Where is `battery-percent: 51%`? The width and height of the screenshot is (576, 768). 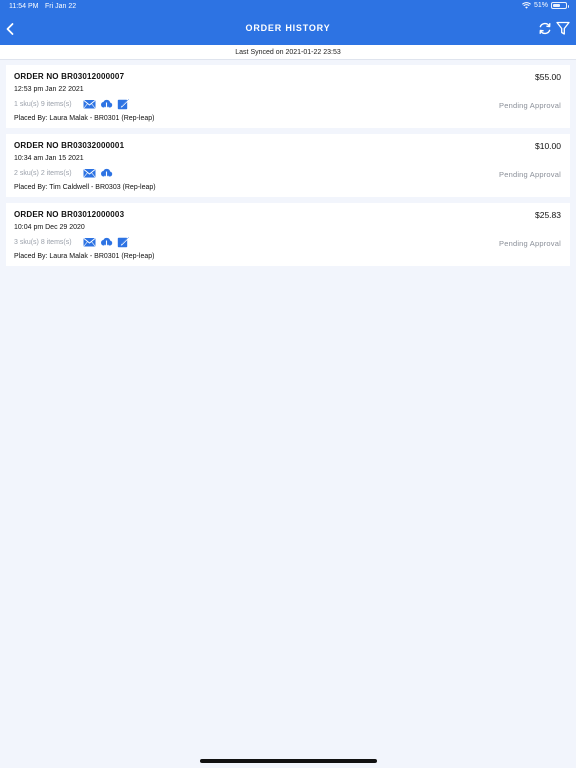
battery-percent: 51% is located at coordinates (540, 5).